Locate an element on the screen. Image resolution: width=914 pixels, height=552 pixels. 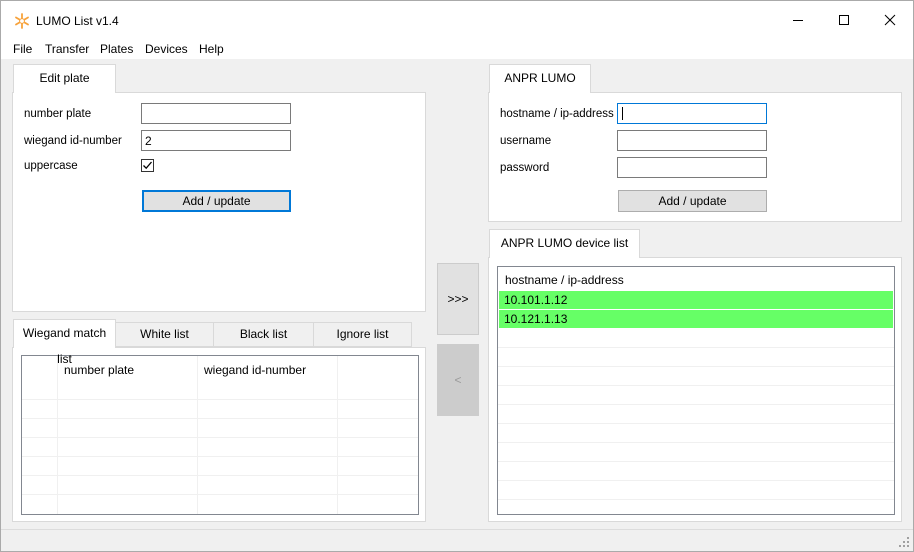
tab-edit-plate-label: Edit plate is located at coordinates (64, 78).